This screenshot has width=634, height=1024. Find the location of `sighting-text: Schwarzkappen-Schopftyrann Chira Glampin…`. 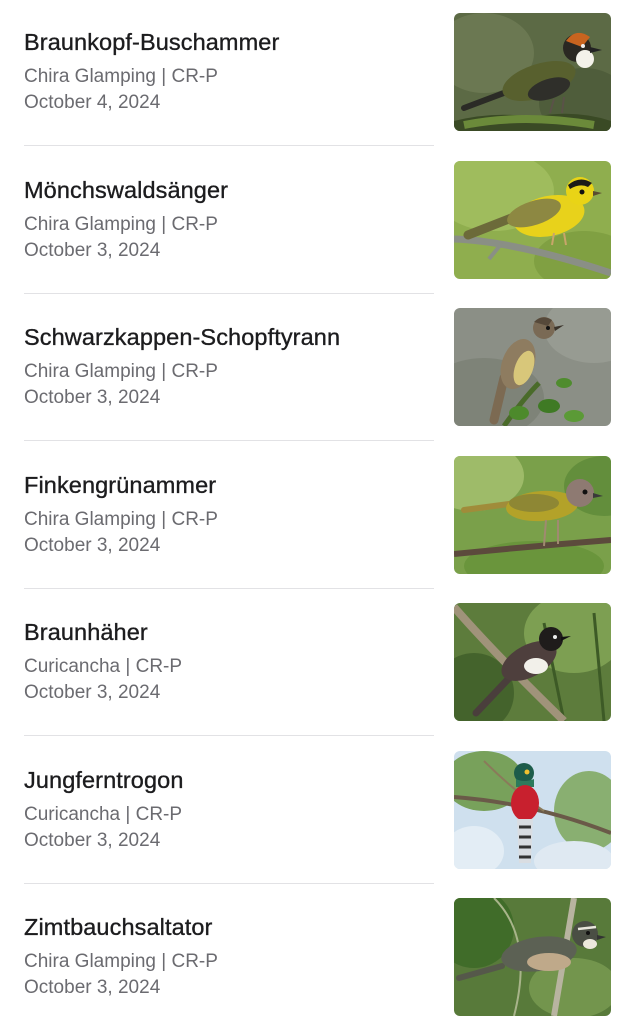

sighting-text: Schwarzkappen-Schopftyrann Chira Glampin… is located at coordinates (226, 367).